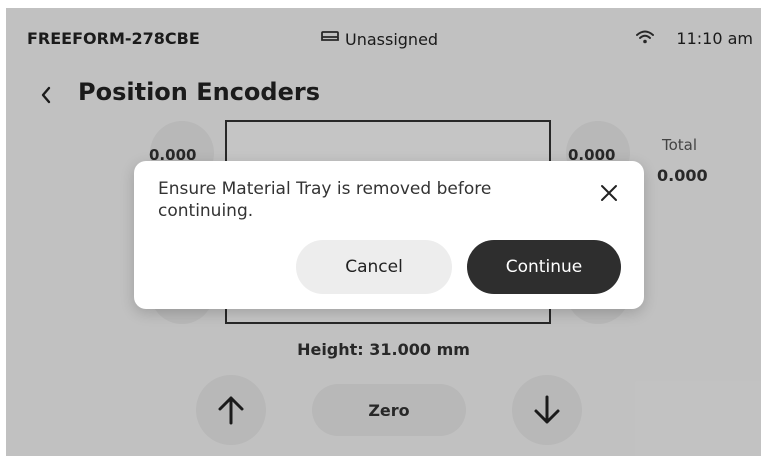 The height and width of the screenshot is (456, 761). I want to click on close-button, so click(609, 193).